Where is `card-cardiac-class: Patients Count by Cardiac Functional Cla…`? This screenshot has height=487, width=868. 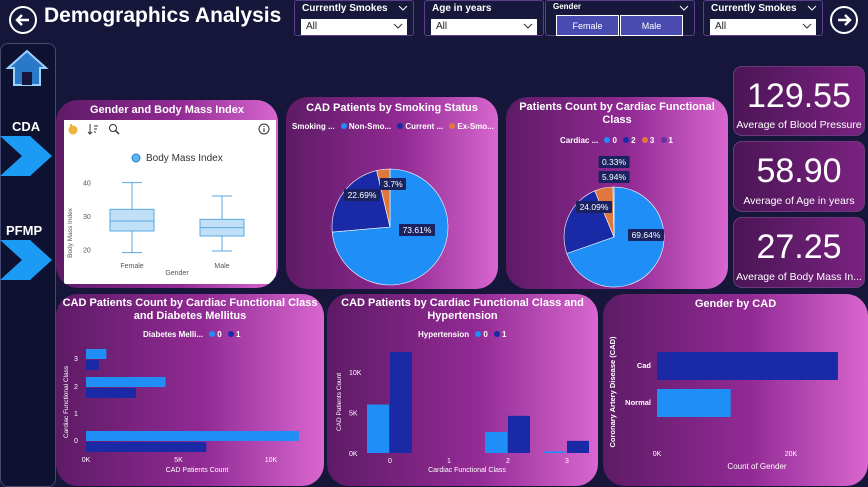 card-cardiac-class: Patients Count by Cardiac Functional Cla… is located at coordinates (617, 193).